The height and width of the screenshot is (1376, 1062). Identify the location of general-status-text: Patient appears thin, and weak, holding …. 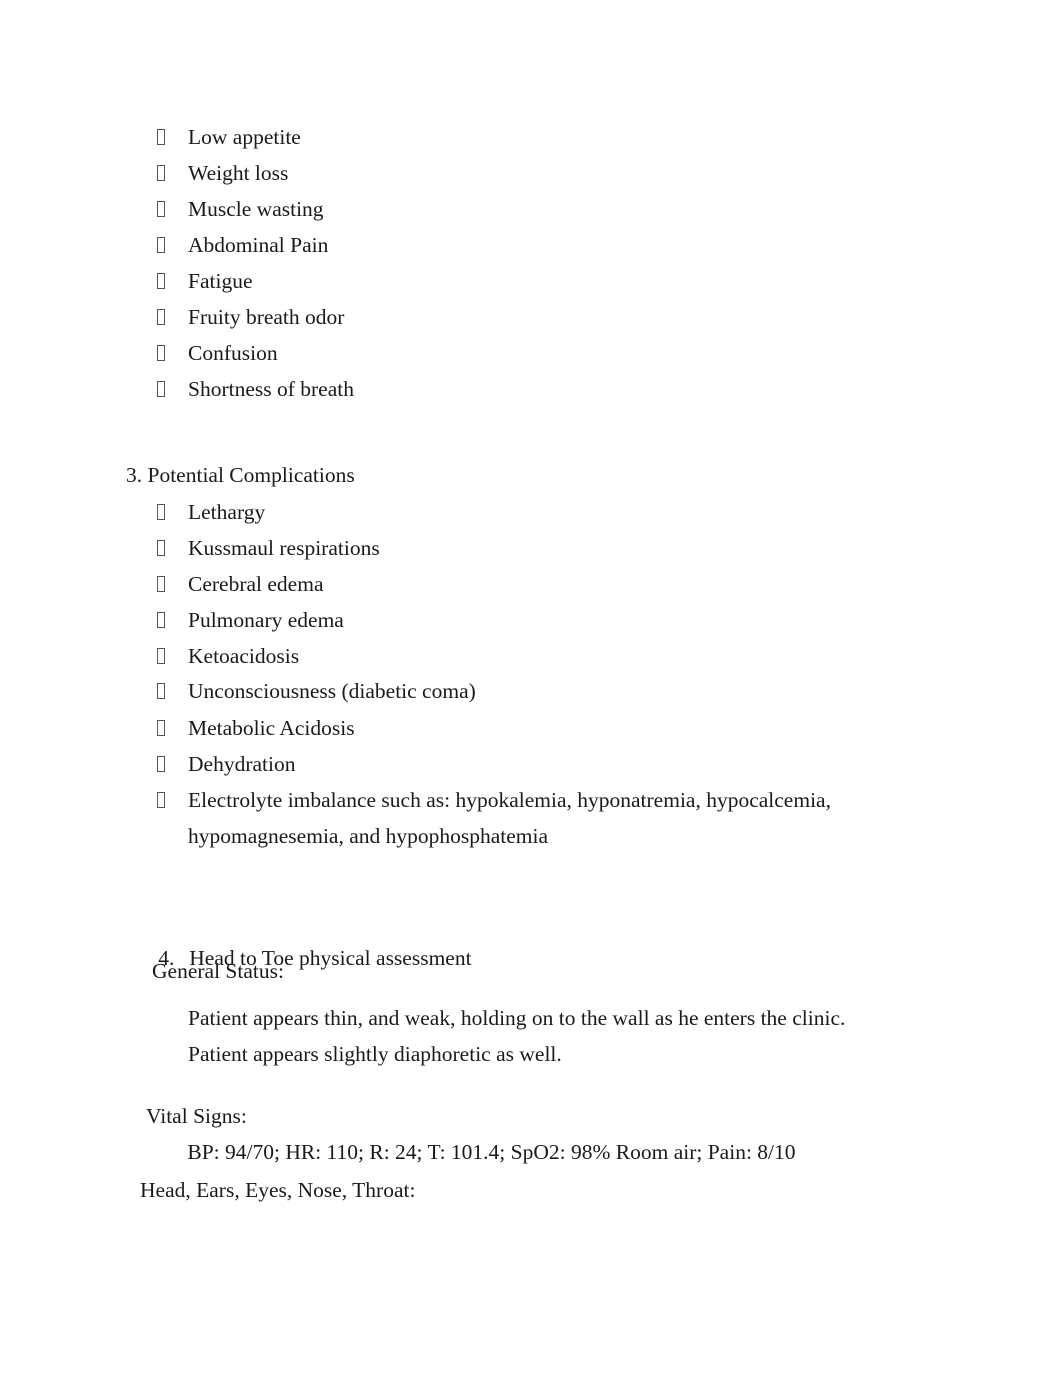
(517, 1036).